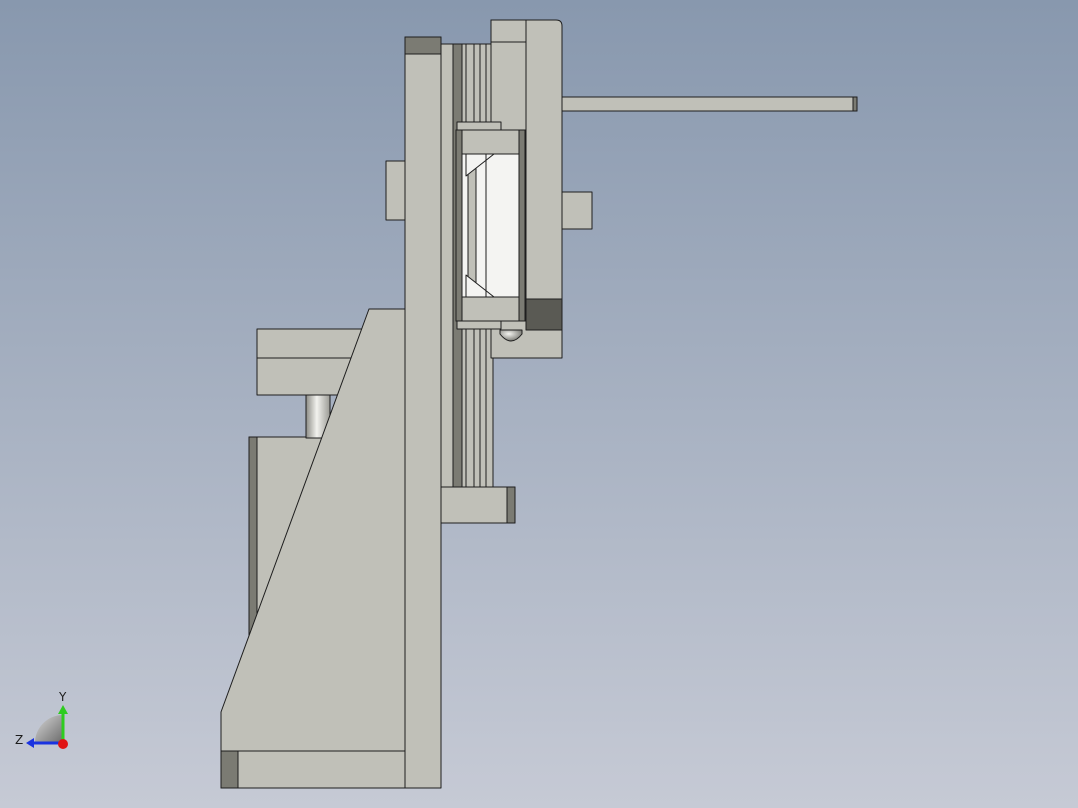 The image size is (1078, 808). Describe the element at coordinates (490, 309) in the screenshot. I see `slider-bottom-band` at that location.